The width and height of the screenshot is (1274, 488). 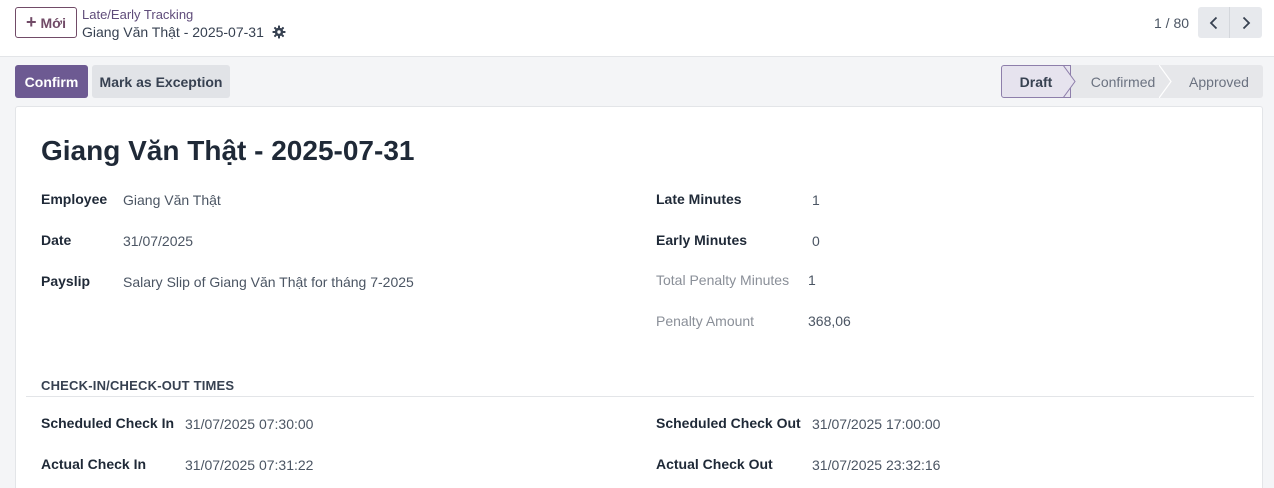 I want to click on plus-icon: +, so click(x=31, y=21).